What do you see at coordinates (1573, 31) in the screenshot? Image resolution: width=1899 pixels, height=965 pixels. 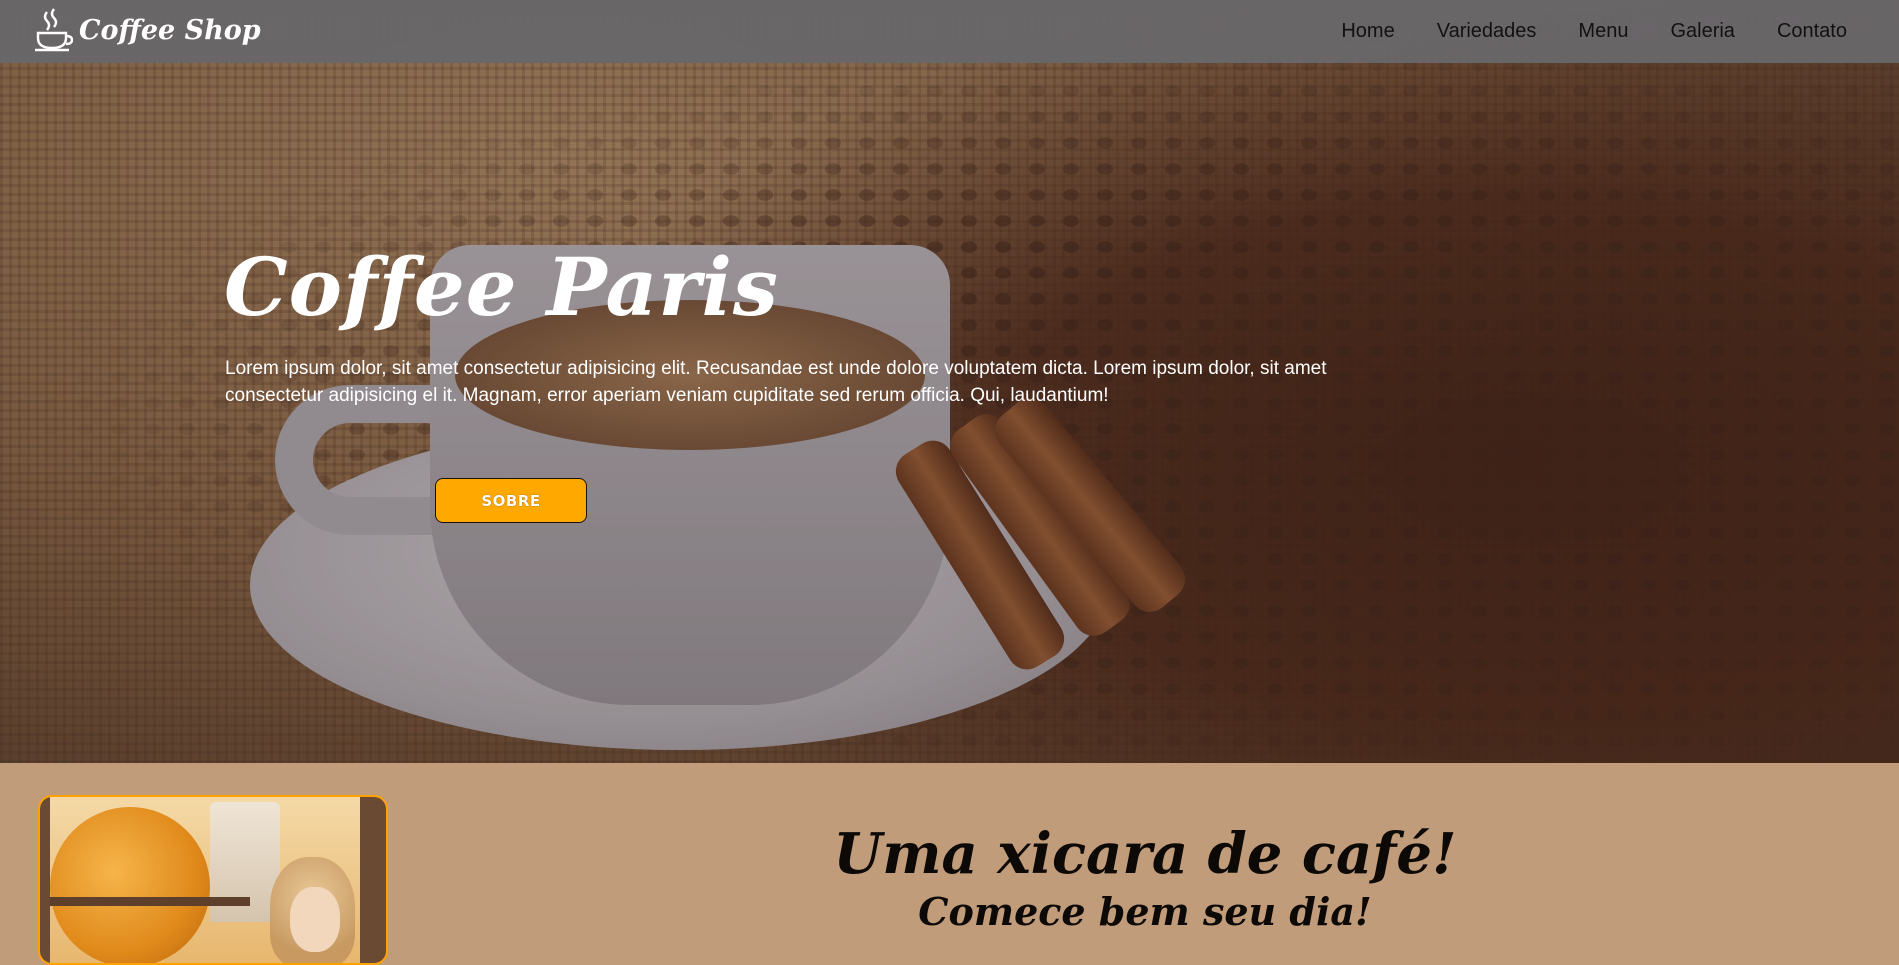 I see `nav-menu: Home Variedades Menu Galeria Contato` at bounding box center [1573, 31].